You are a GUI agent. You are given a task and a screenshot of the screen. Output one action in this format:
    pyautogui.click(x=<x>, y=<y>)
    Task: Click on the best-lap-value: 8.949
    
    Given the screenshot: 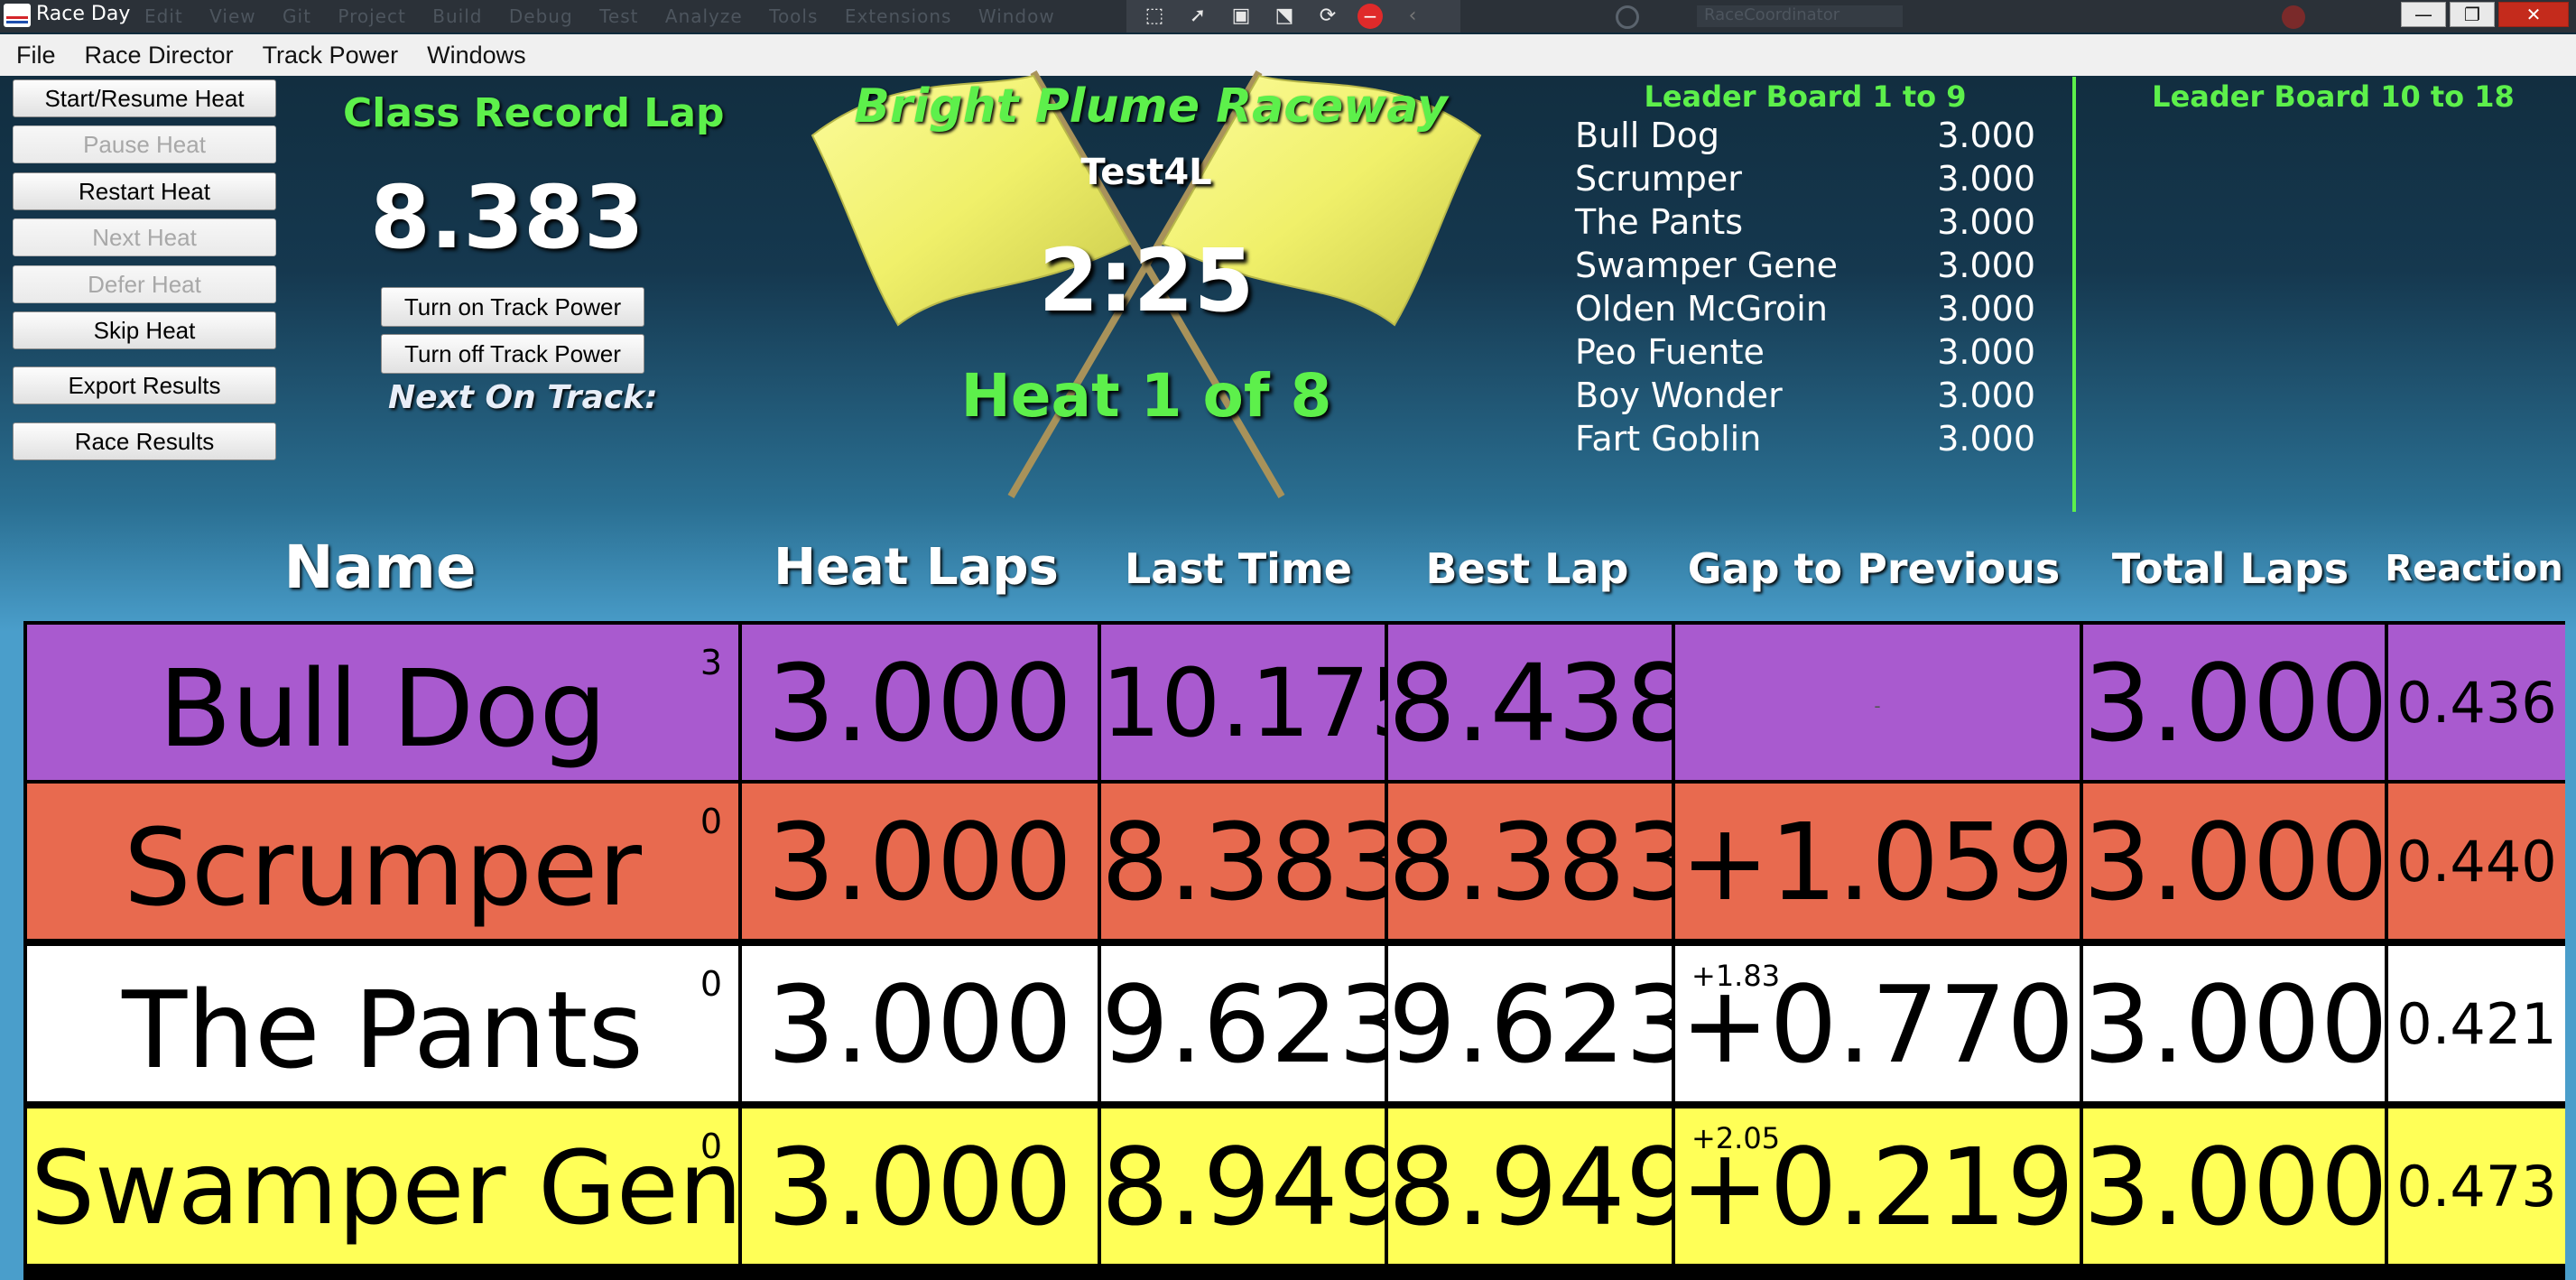 What is the action you would take?
    pyautogui.click(x=1531, y=1187)
    